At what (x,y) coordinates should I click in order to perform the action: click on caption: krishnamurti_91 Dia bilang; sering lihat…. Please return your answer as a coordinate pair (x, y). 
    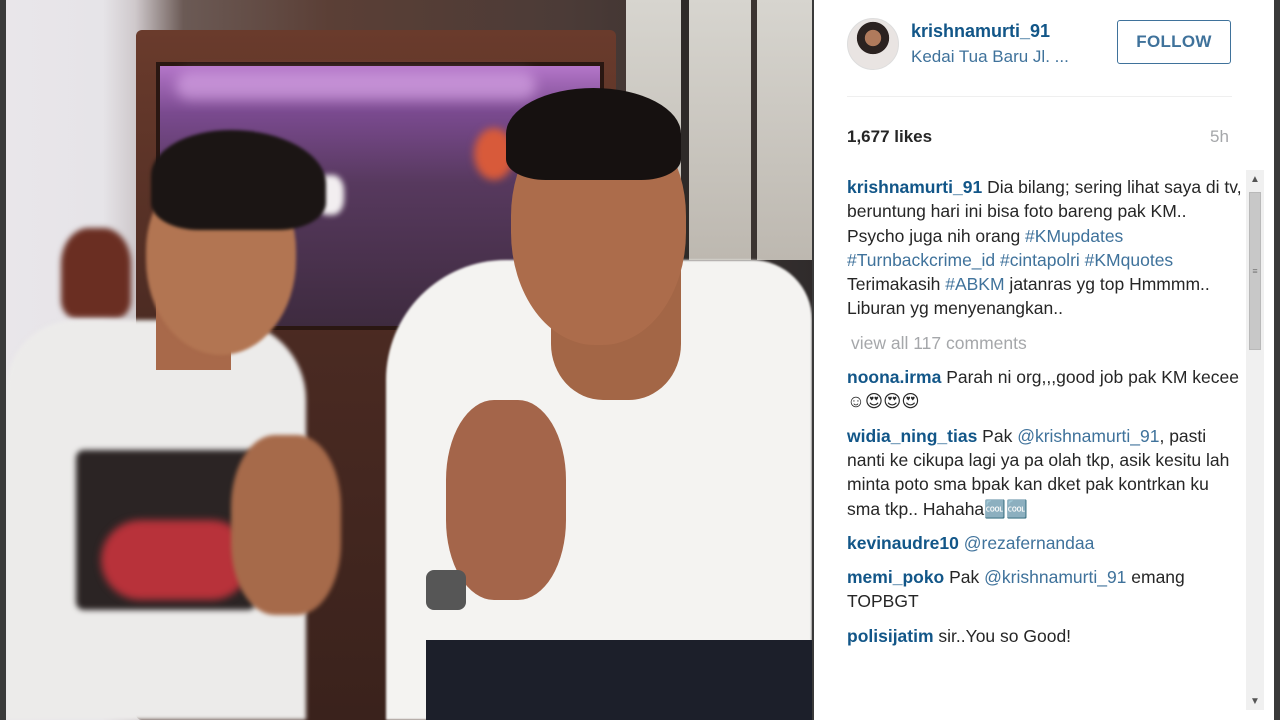
    Looking at the image, I should click on (1044, 248).